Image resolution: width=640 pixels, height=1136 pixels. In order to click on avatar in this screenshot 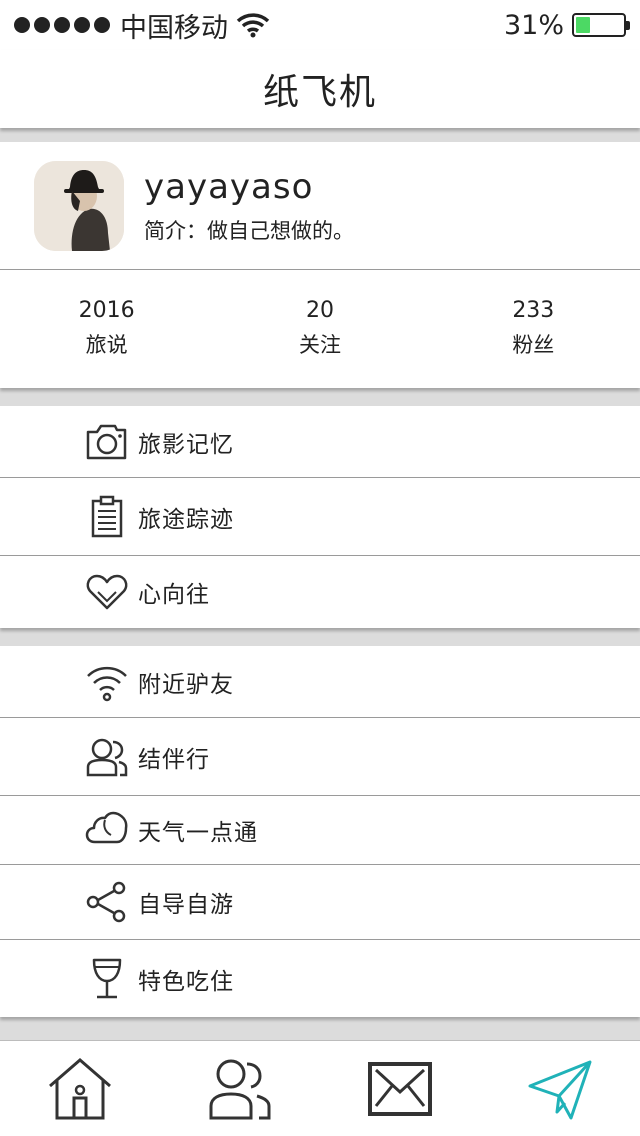, I will do `click(79, 205)`.